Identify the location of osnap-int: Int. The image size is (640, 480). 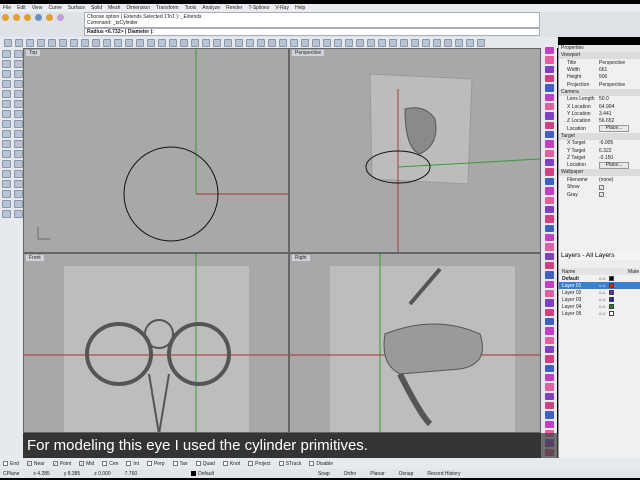
(132, 464).